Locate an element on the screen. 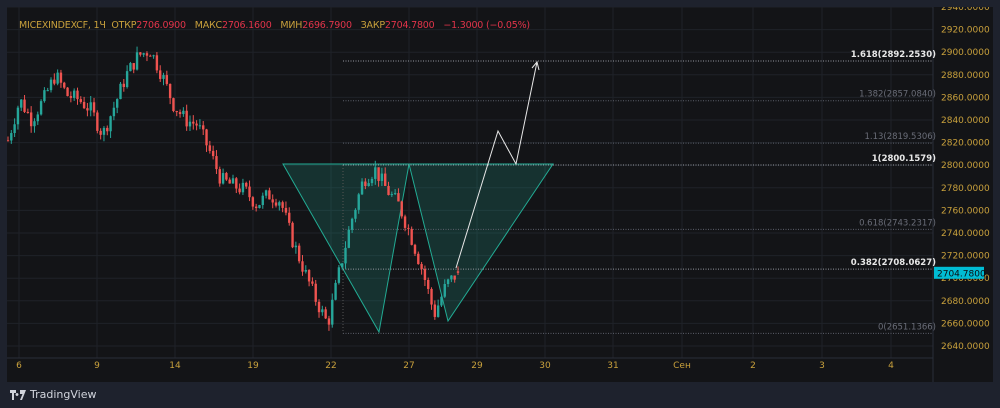 The width and height of the screenshot is (1000, 408). change-value: −1.3000 (−0.05%) is located at coordinates (486, 25).